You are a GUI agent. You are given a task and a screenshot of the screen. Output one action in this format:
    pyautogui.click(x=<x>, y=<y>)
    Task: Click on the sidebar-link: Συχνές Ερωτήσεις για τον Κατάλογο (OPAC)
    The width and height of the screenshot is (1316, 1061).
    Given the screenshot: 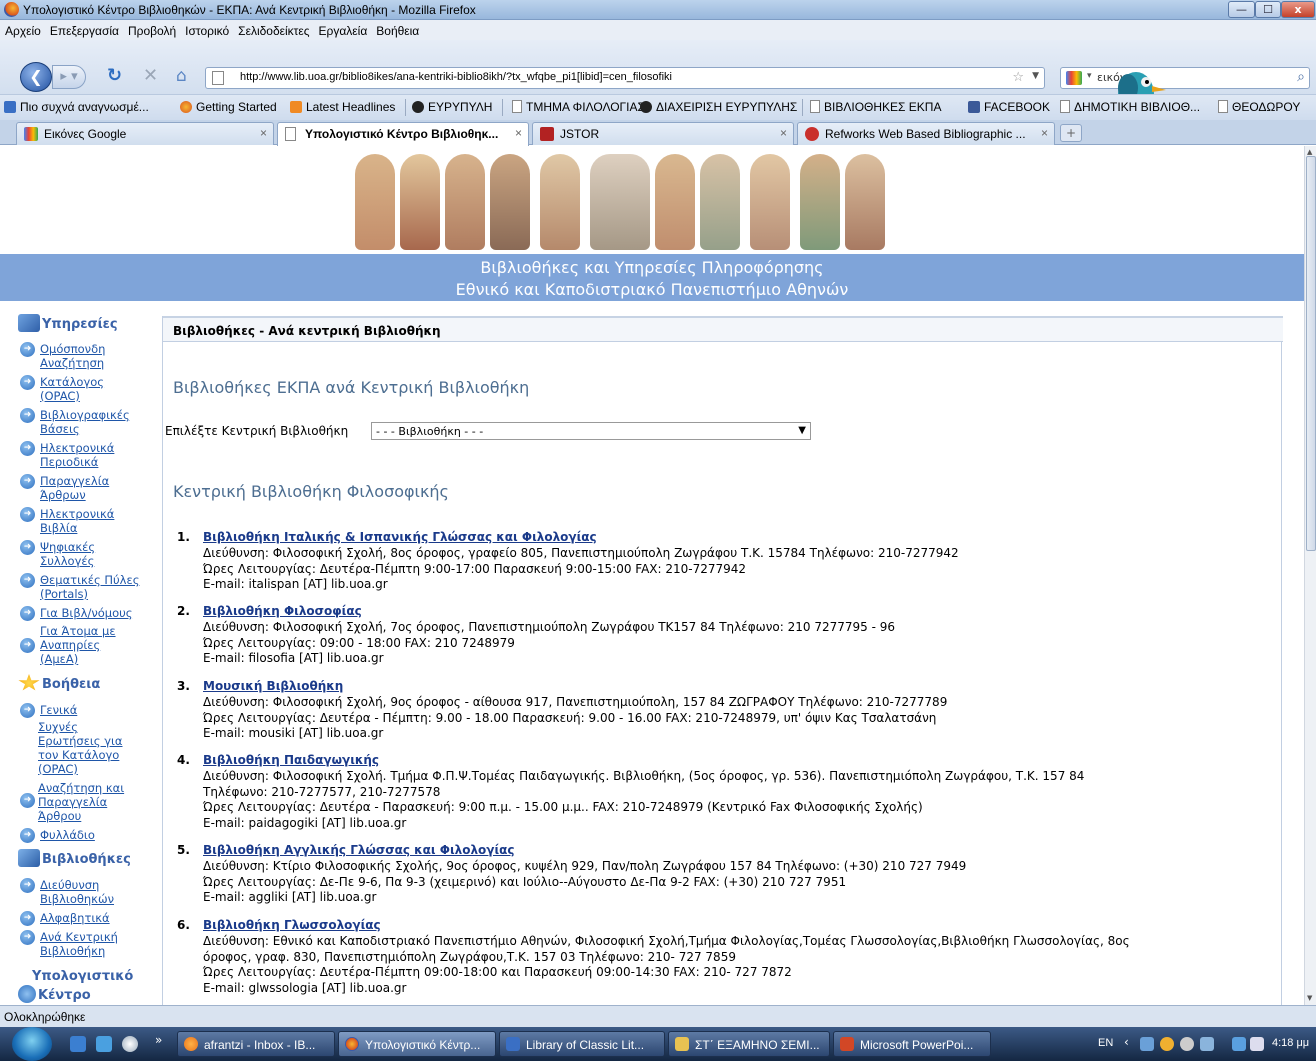 What is the action you would take?
    pyautogui.click(x=80, y=748)
    